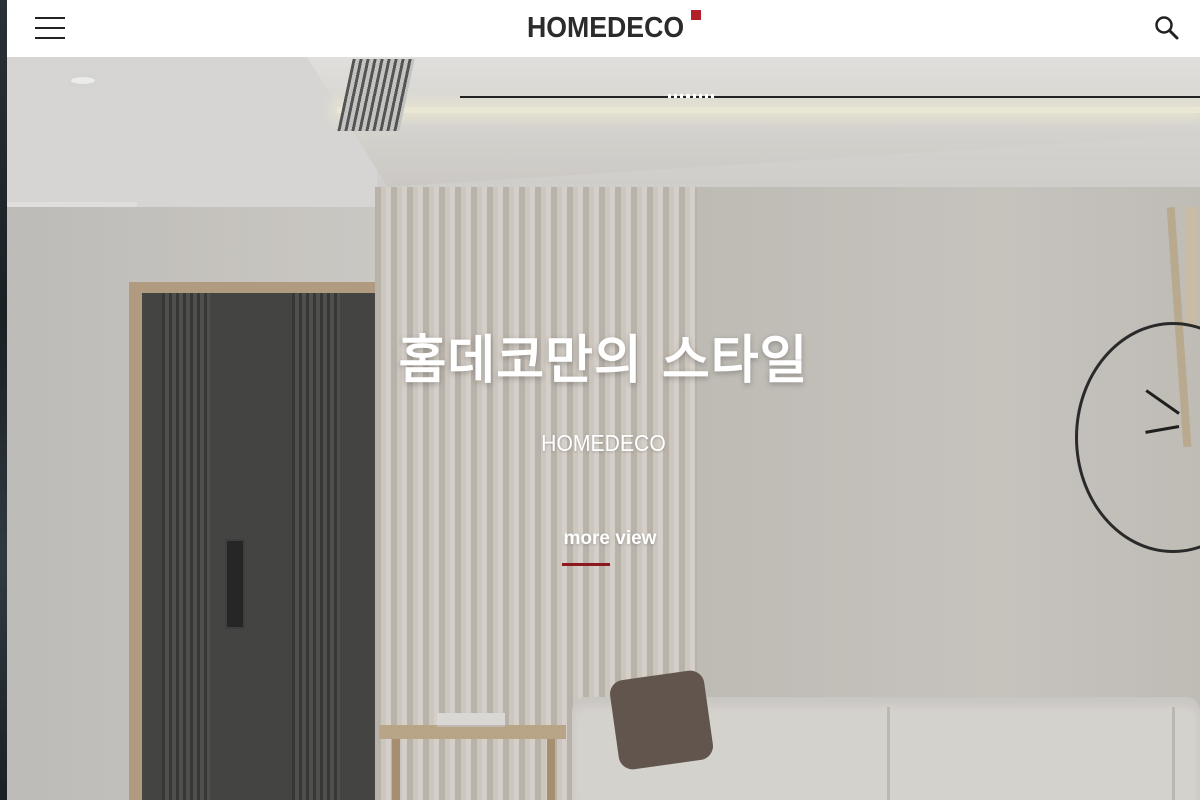 The width and height of the screenshot is (1200, 800). Describe the element at coordinates (603, 361) in the screenshot. I see `hero-title: 홈데코만의 스타일` at that location.